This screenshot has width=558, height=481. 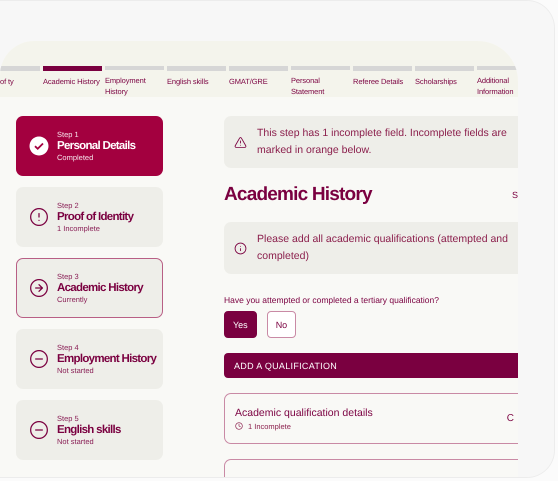 I want to click on section-heading: Academic History, so click(x=298, y=195).